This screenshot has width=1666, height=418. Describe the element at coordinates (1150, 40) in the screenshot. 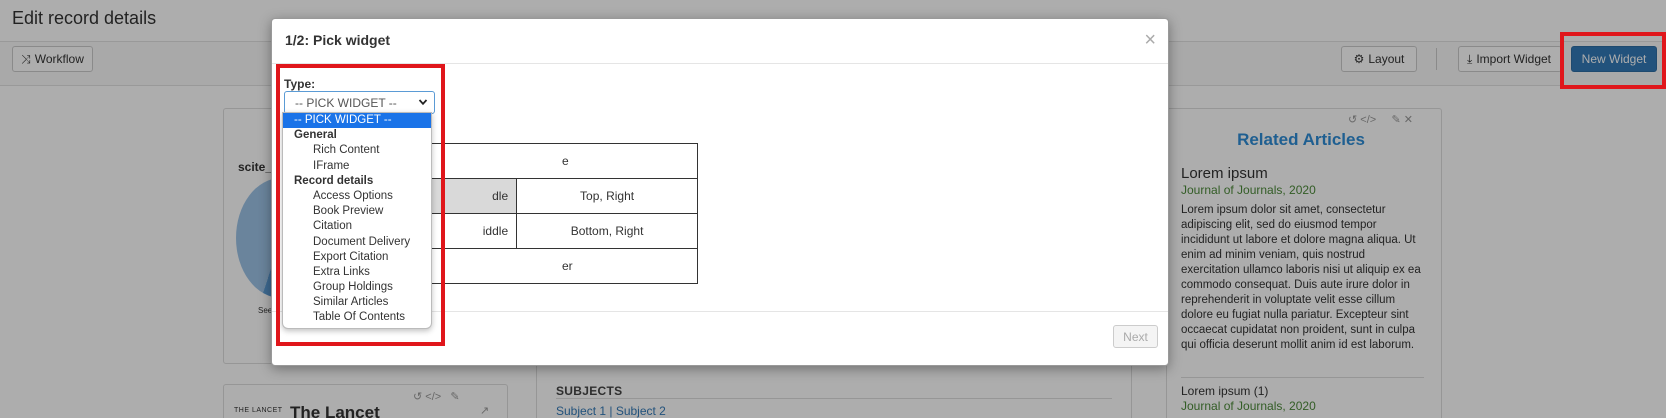

I see `close-icon: ×` at that location.